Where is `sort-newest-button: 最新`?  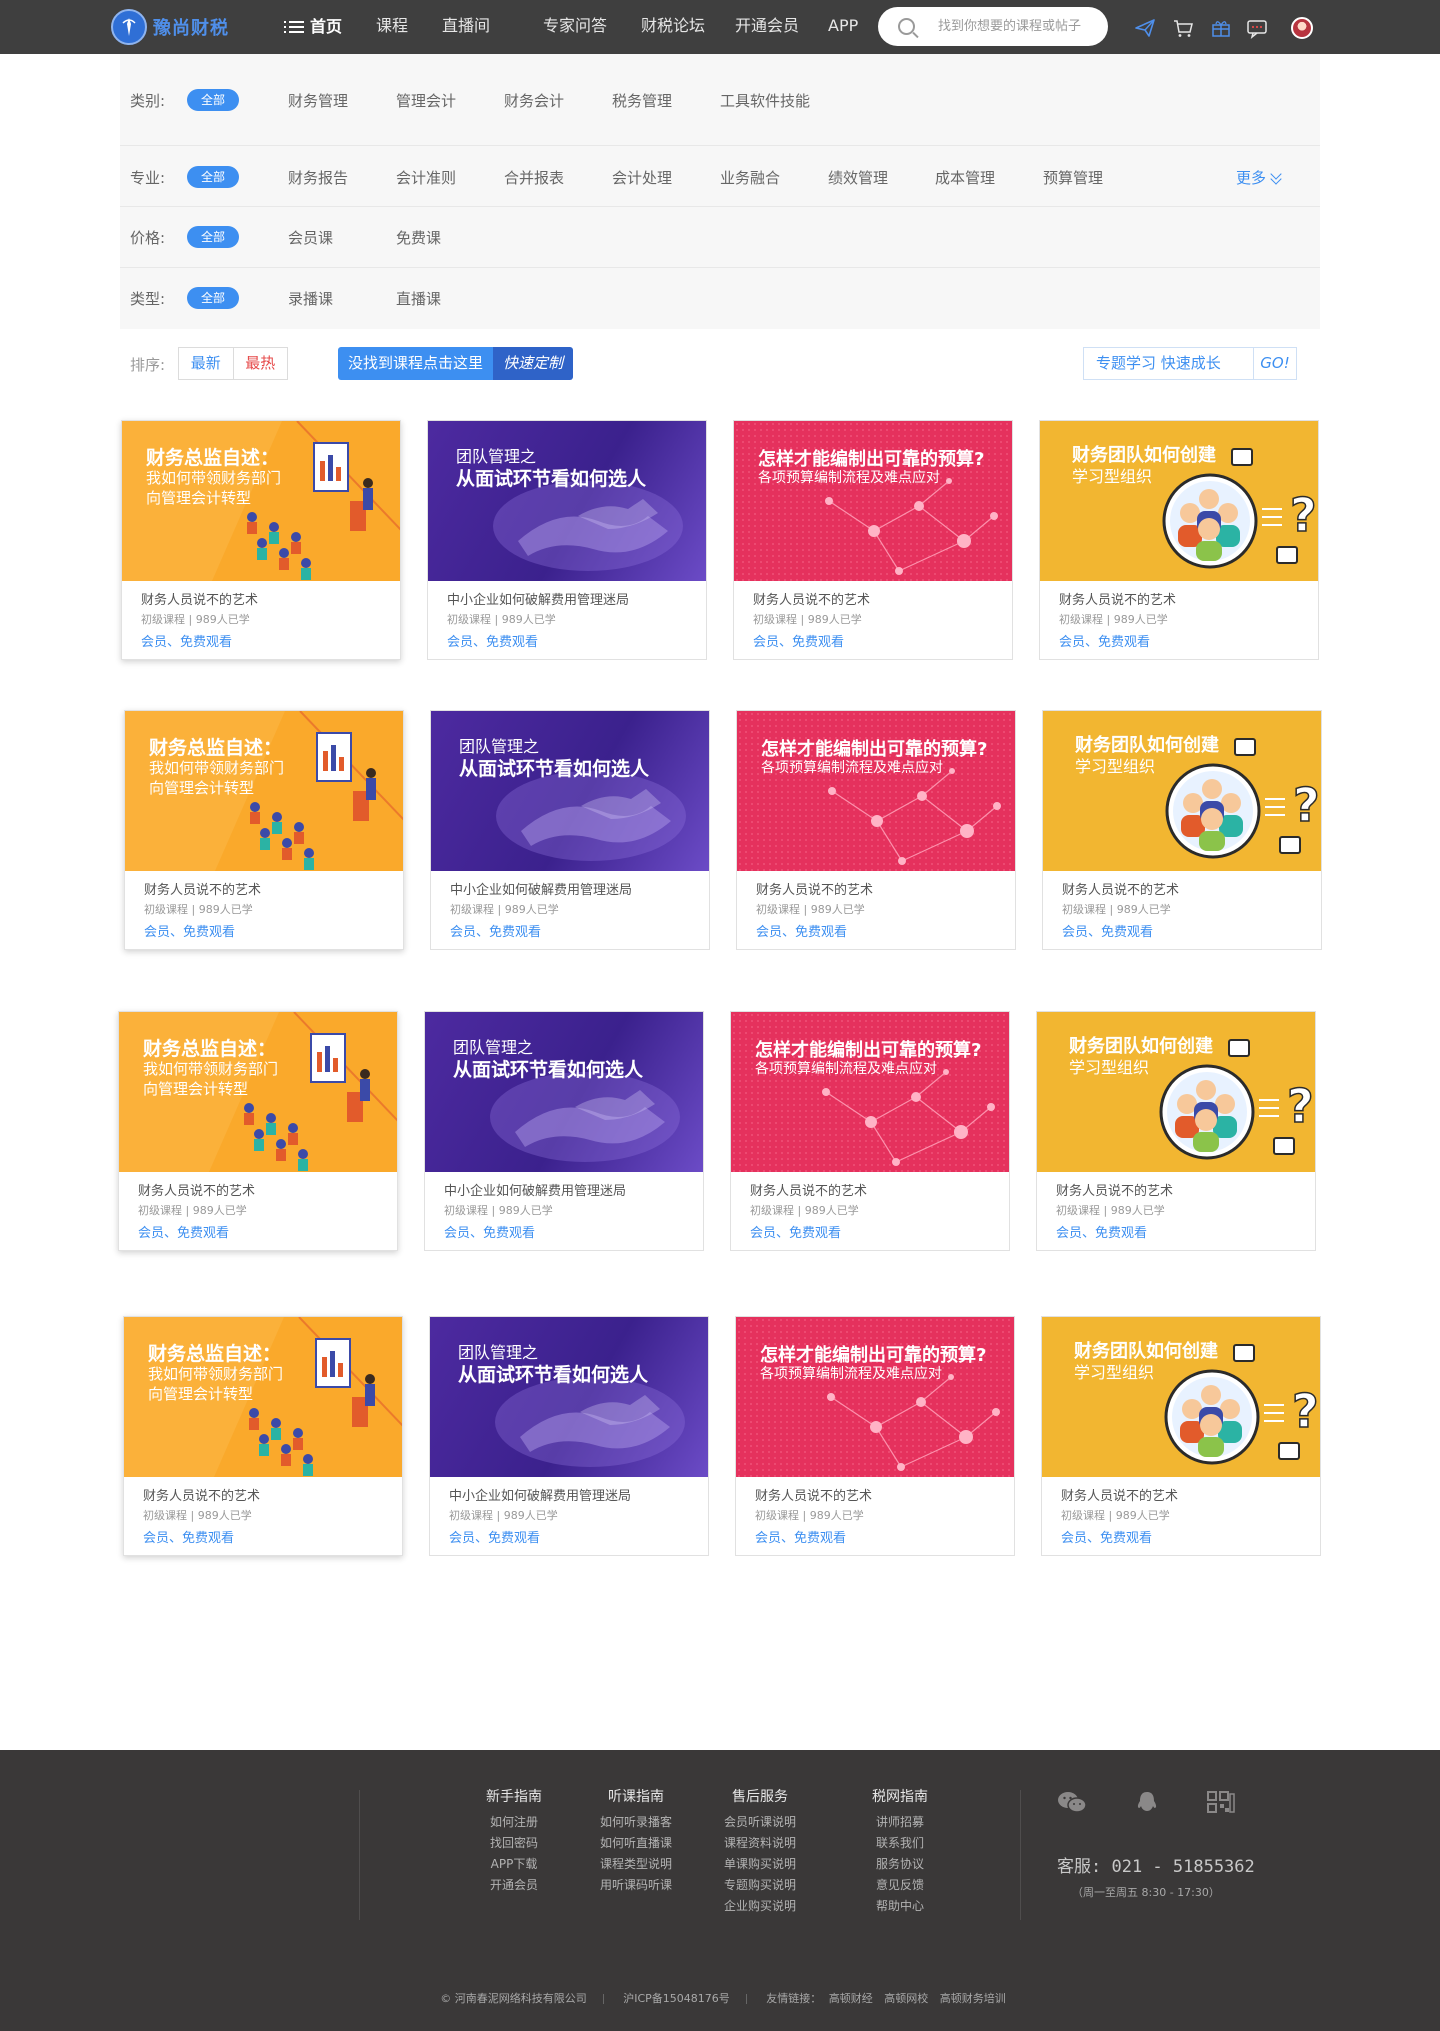
sort-newest-button: 最新 is located at coordinates (206, 363).